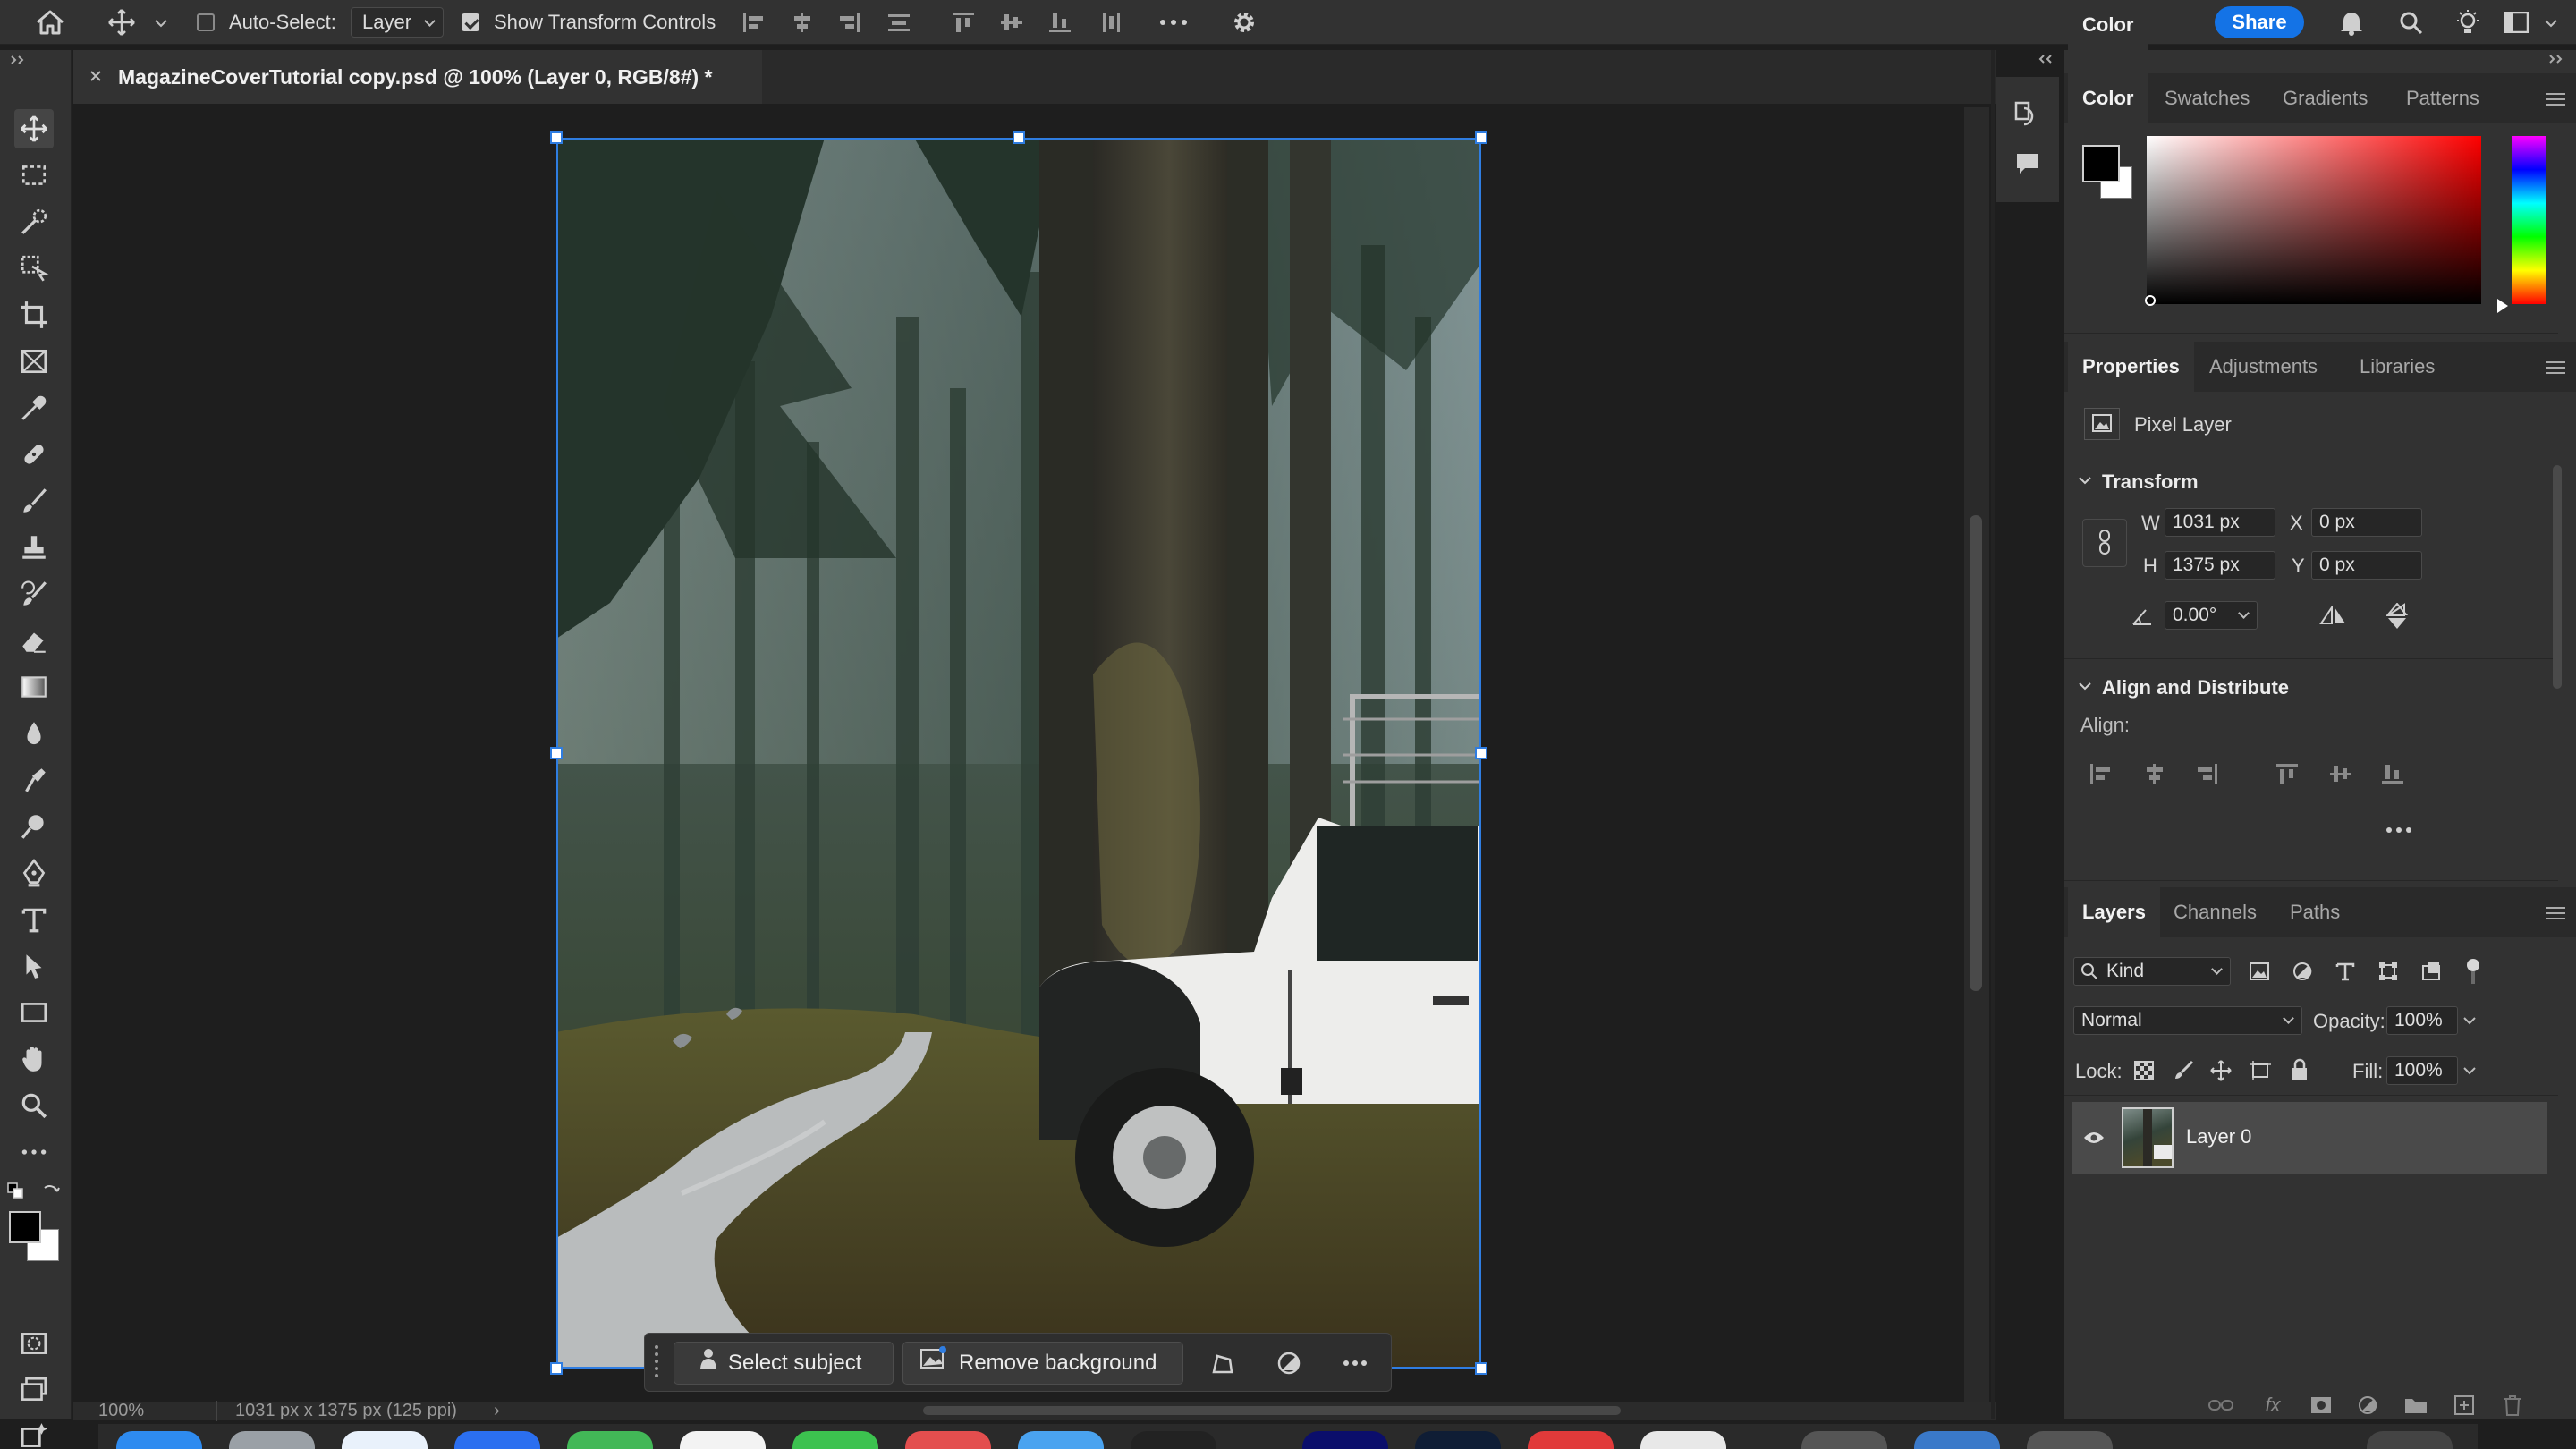 The width and height of the screenshot is (2576, 1449). Describe the element at coordinates (2085, 480) in the screenshot. I see `transform-collapse-chevron-icon` at that location.